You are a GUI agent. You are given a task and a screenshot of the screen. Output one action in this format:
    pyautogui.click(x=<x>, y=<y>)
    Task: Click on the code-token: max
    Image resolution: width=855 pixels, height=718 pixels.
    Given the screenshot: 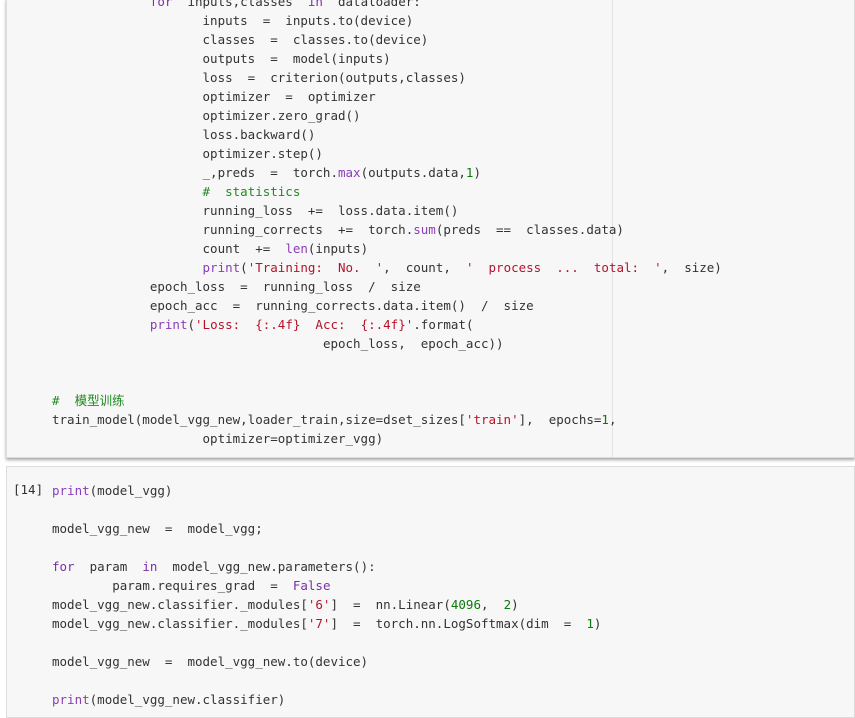 What is the action you would take?
    pyautogui.click(x=349, y=172)
    